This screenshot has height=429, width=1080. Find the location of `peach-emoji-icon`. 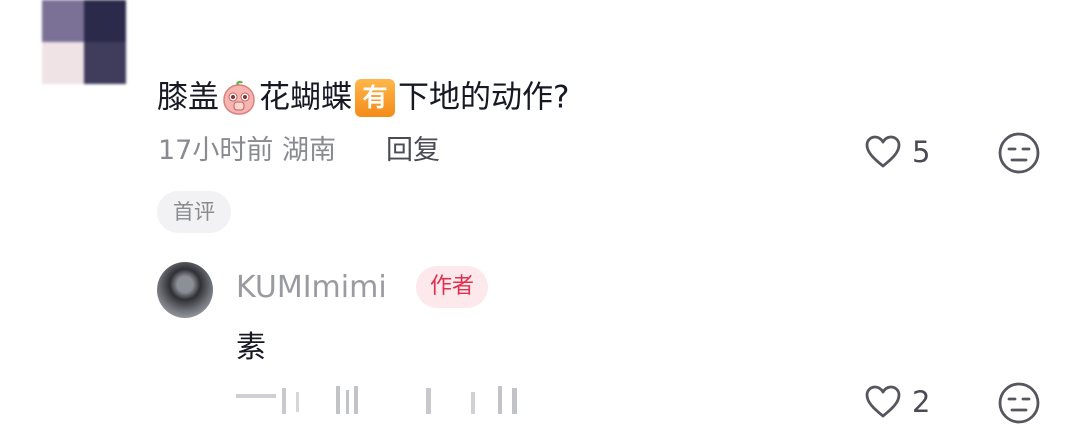

peach-emoji-icon is located at coordinates (239, 97).